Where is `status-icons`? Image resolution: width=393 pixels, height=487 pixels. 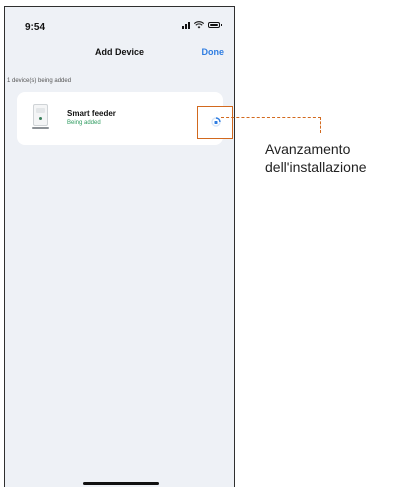 status-icons is located at coordinates (202, 25).